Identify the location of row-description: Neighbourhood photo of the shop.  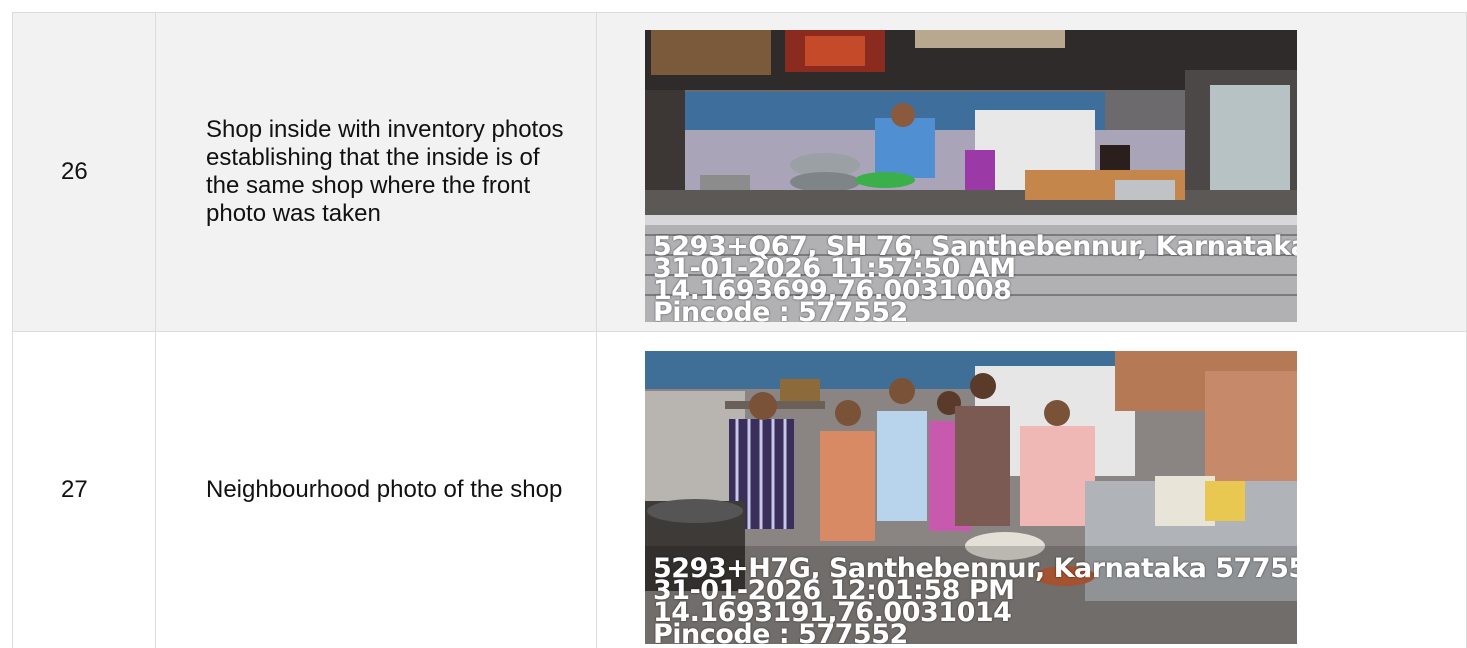
(376, 490).